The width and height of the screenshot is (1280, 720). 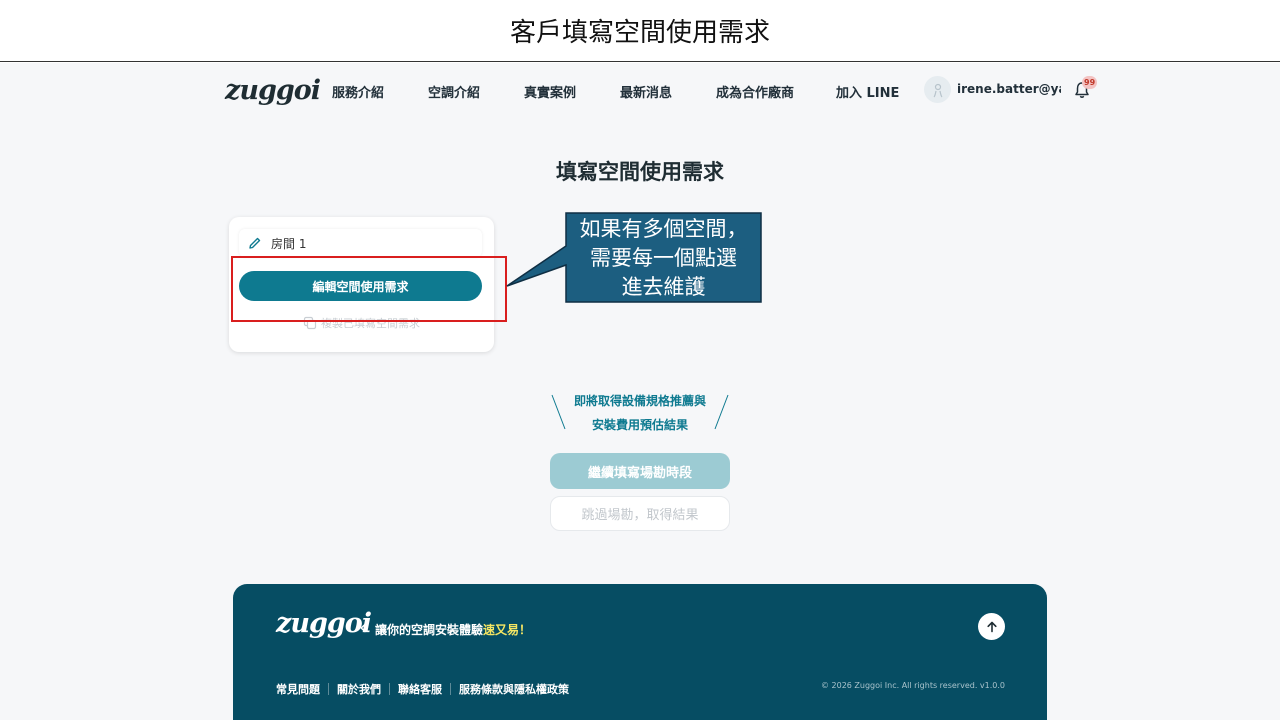 I want to click on footer-slogan: 讓你的空調安裝體驗速又易！, so click(x=453, y=629).